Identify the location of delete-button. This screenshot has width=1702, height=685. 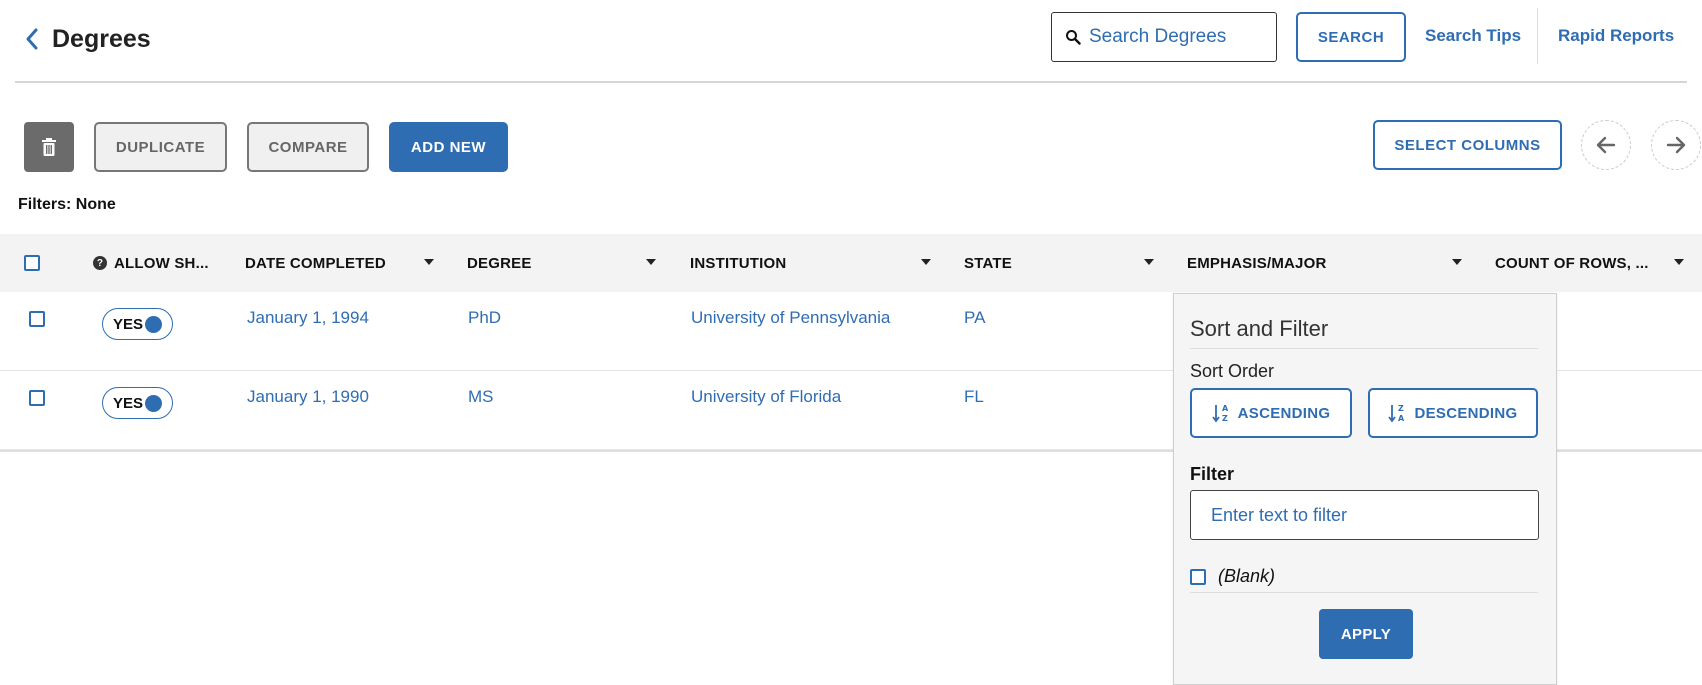
(49, 147).